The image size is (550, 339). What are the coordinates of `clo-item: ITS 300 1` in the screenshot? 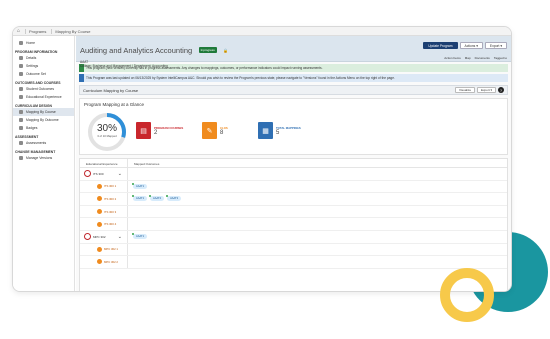 It's located at (98, 186).